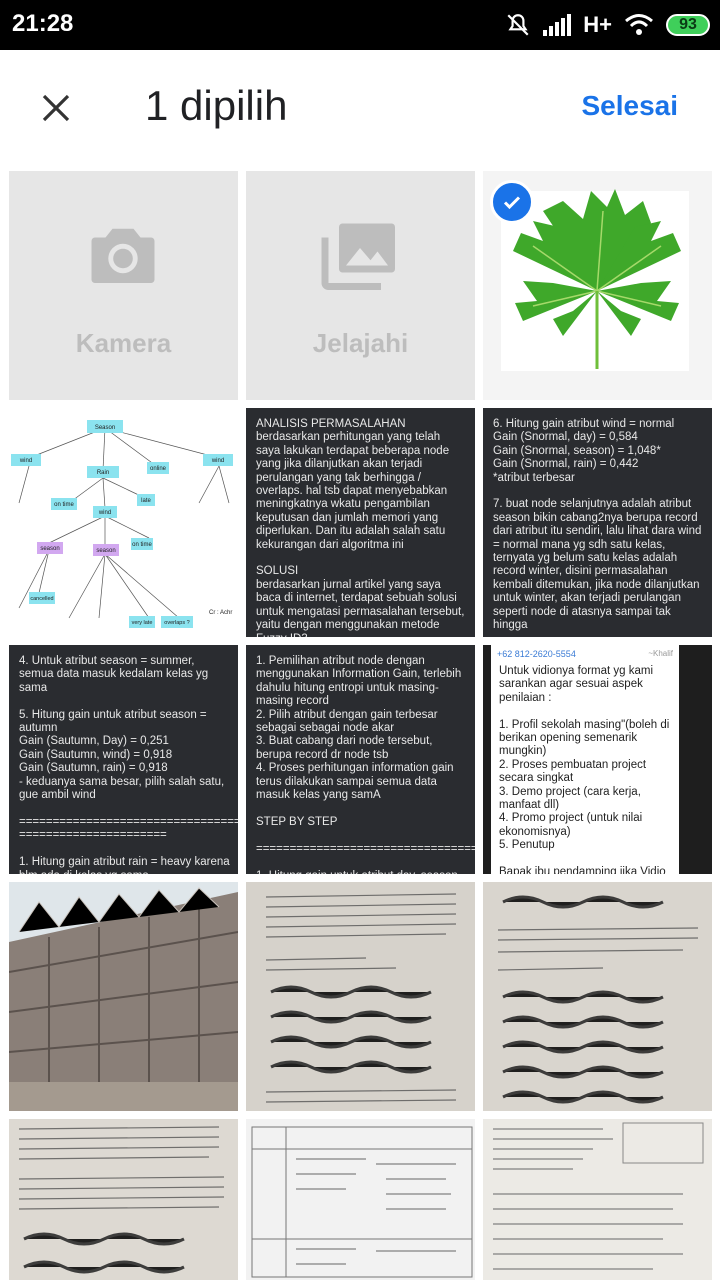 The width and height of the screenshot is (720, 1280). I want to click on close-icon, so click(56, 108).